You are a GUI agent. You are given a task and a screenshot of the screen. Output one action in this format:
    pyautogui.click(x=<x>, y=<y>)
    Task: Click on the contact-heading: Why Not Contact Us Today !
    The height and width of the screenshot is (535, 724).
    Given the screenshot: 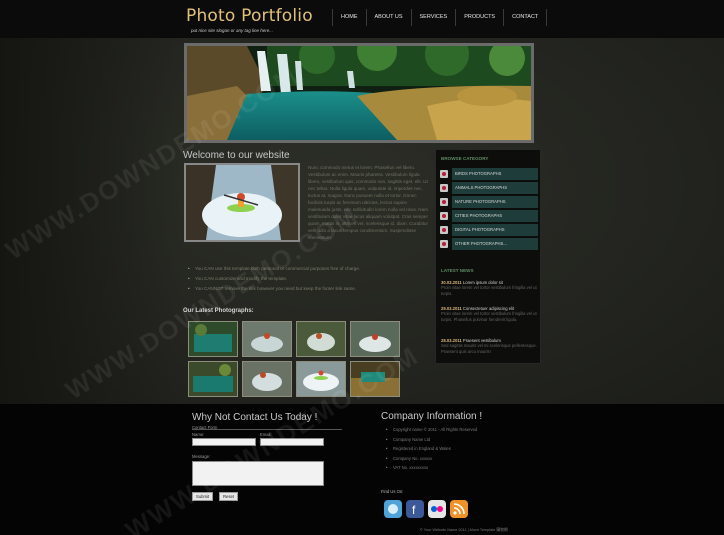 What is the action you would take?
    pyautogui.click(x=255, y=417)
    